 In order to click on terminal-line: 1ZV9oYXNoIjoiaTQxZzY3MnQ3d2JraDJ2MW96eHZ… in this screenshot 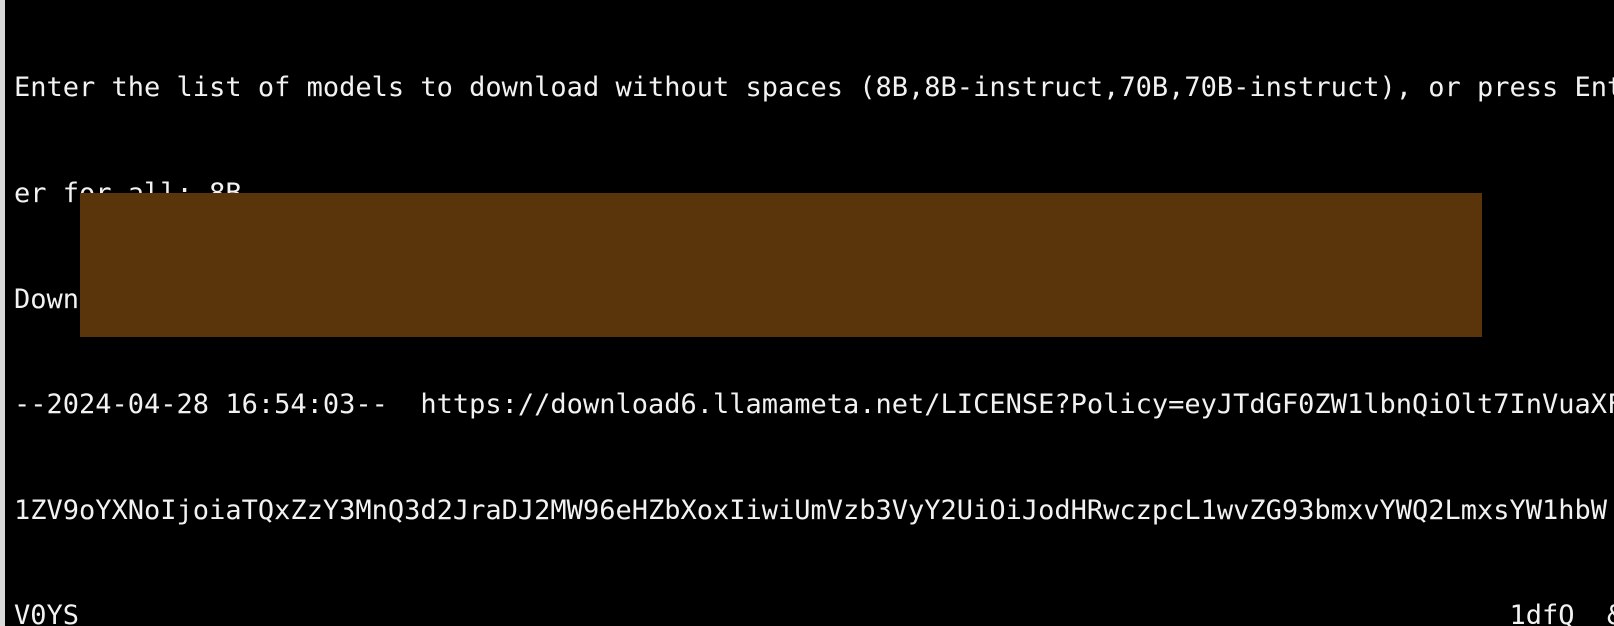, I will do `click(811, 510)`.